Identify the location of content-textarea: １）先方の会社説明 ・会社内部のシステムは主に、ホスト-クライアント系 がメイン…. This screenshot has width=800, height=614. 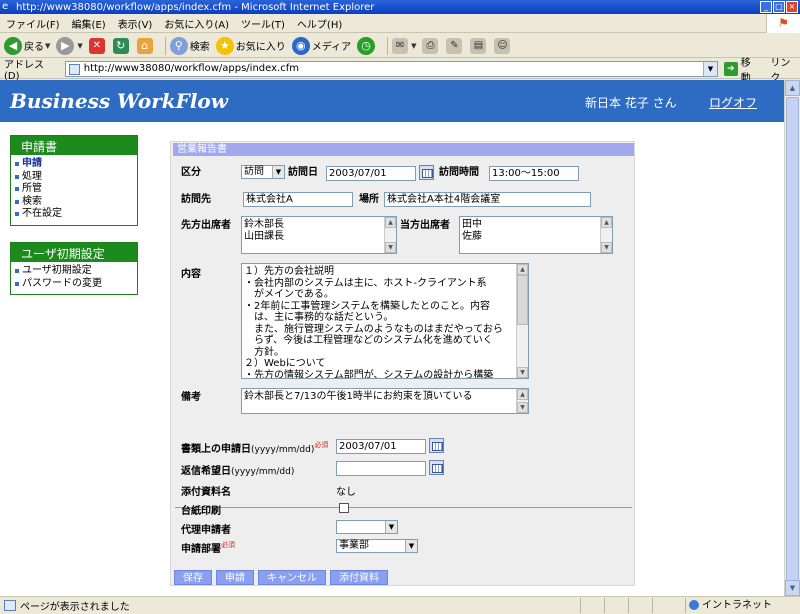
(385, 321).